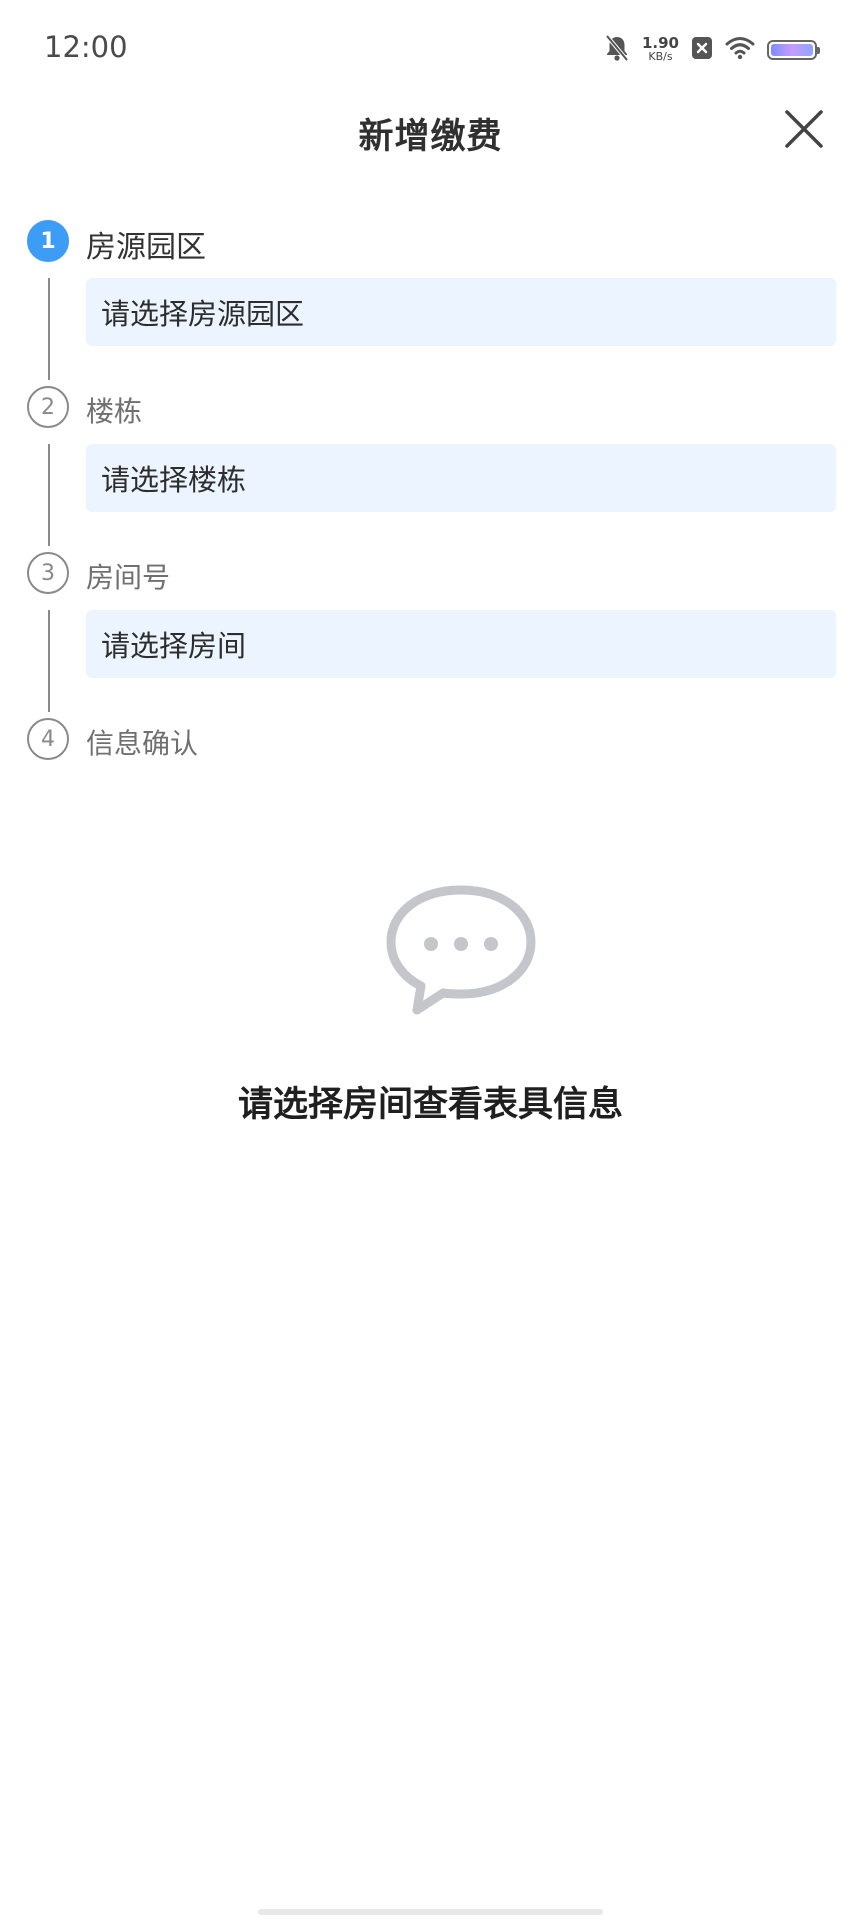  I want to click on step-label: 房源园区, so click(146, 247).